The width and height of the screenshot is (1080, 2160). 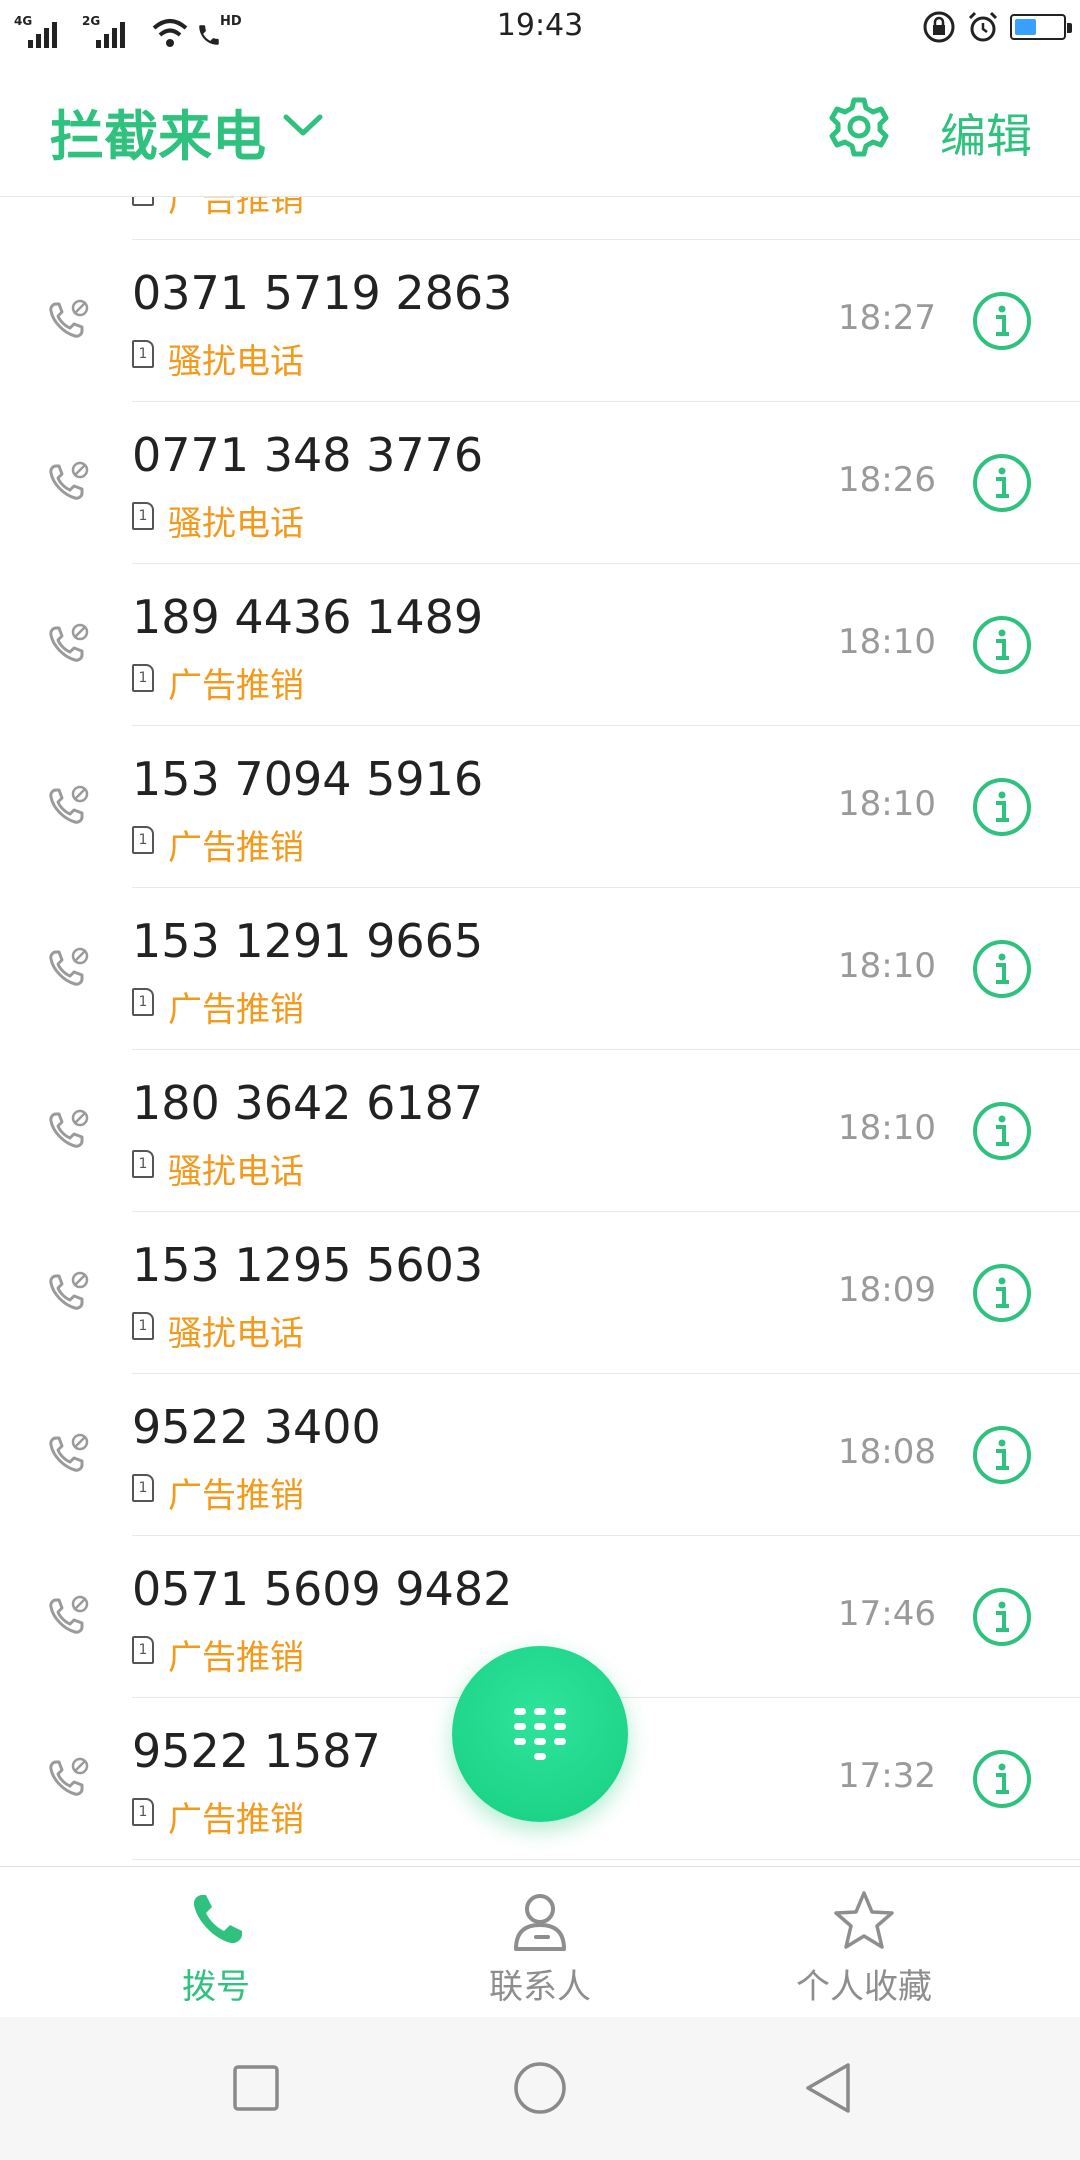 I want to click on dialpad-button, so click(x=540, y=1734).